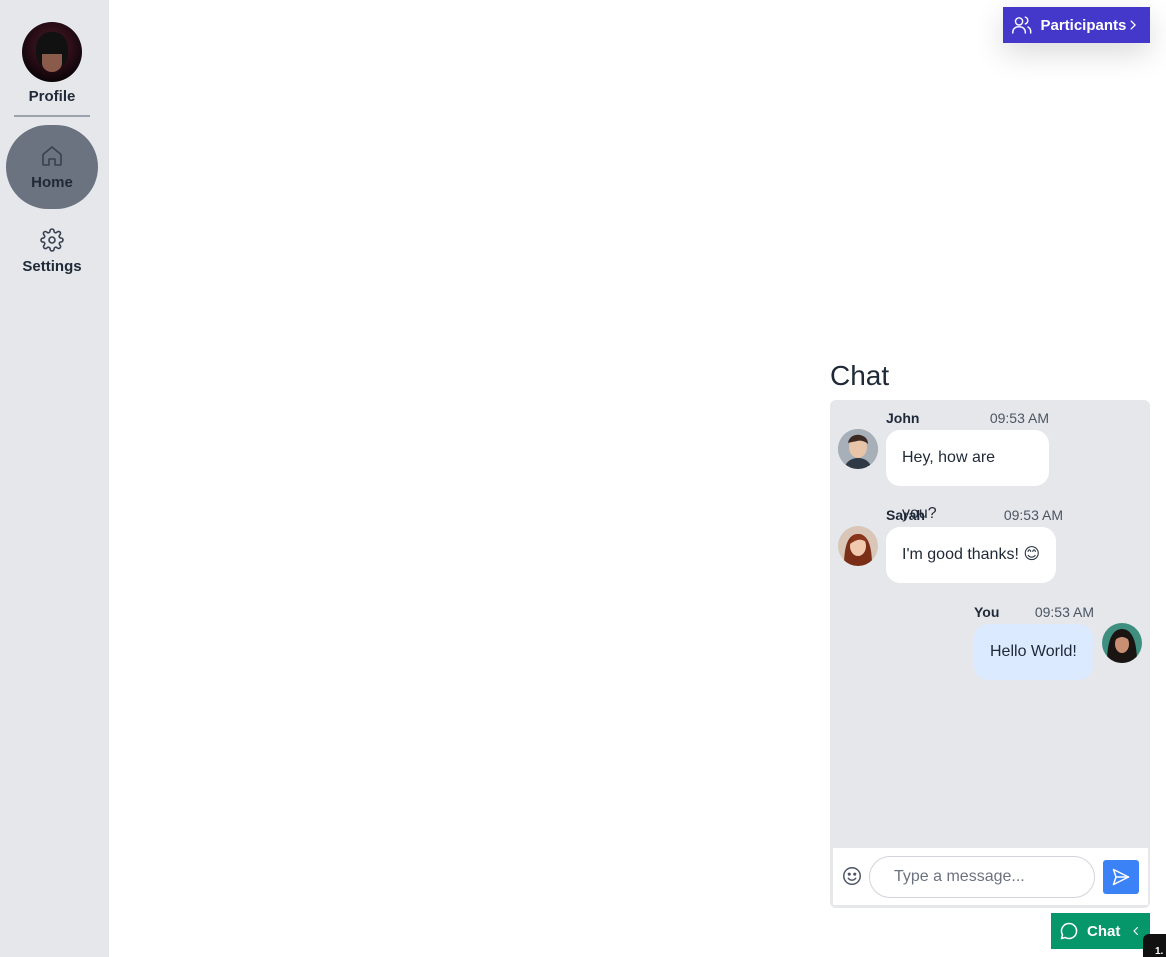 This screenshot has height=957, width=1166. What do you see at coordinates (52, 239) in the screenshot?
I see `gear-icon` at bounding box center [52, 239].